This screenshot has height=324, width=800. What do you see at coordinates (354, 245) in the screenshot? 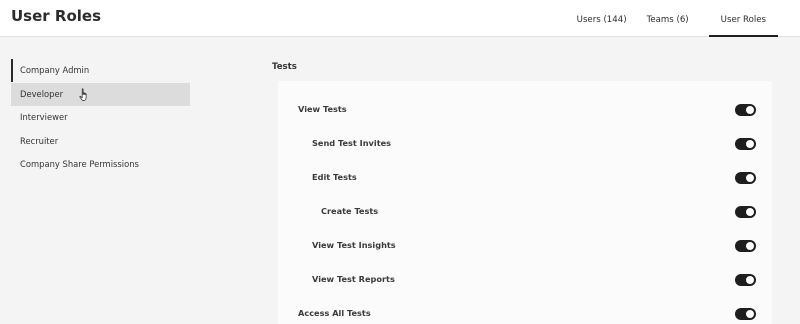
I see `permission-label: View Test Insights` at bounding box center [354, 245].